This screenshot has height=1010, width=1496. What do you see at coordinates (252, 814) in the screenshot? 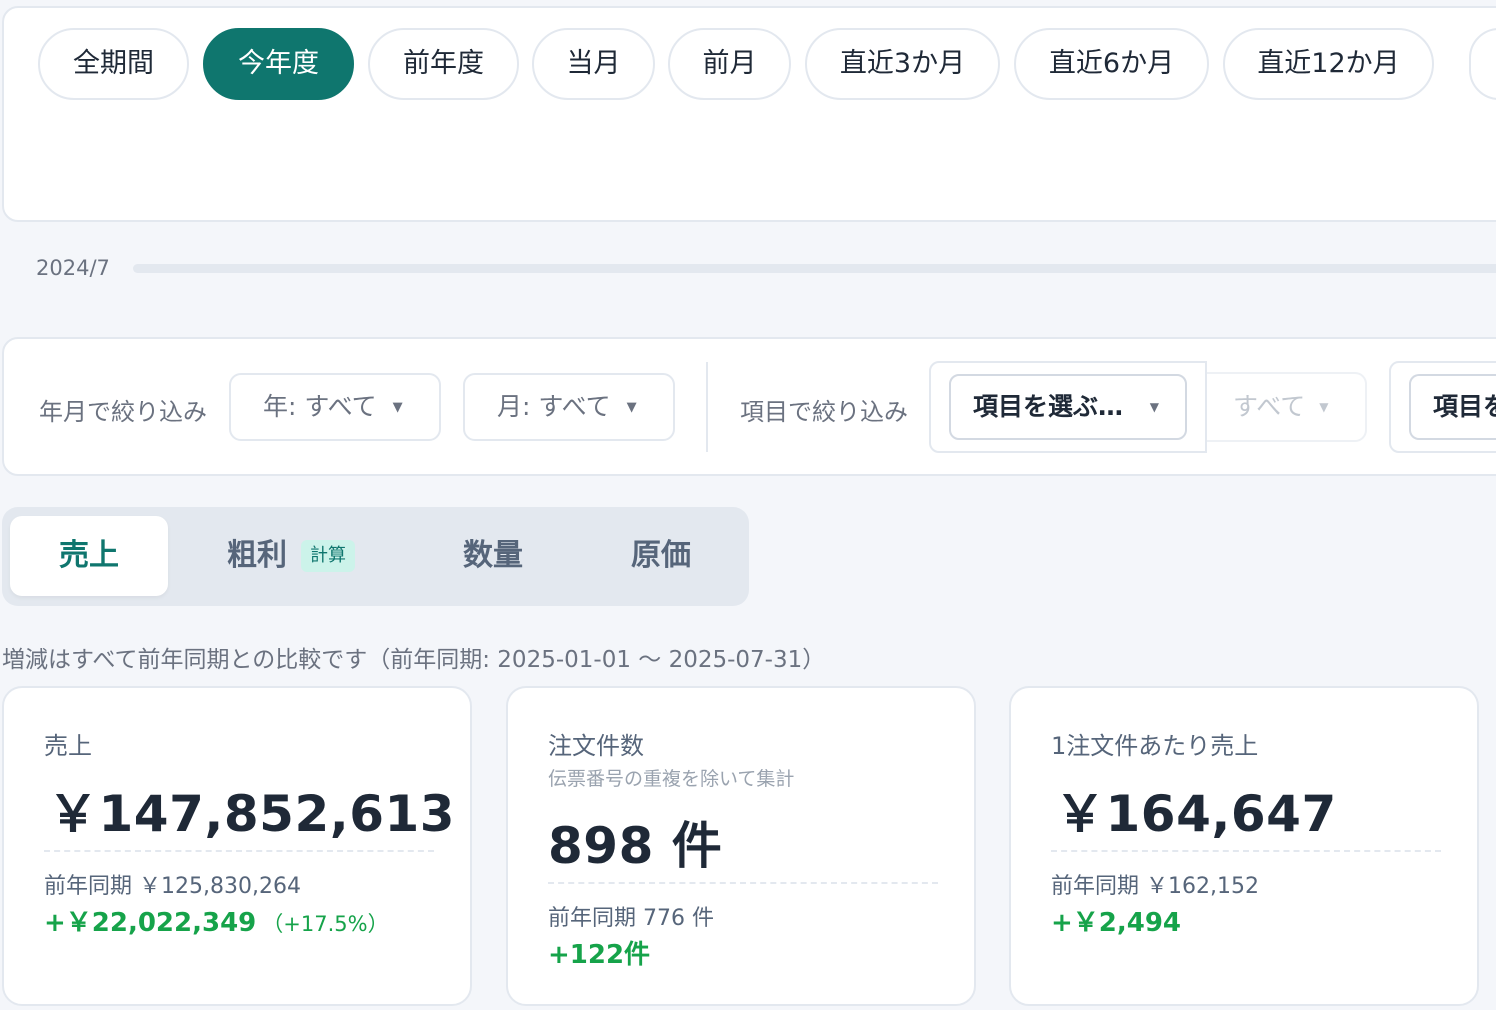
I see `kpi-value: ￥147,852,613` at bounding box center [252, 814].